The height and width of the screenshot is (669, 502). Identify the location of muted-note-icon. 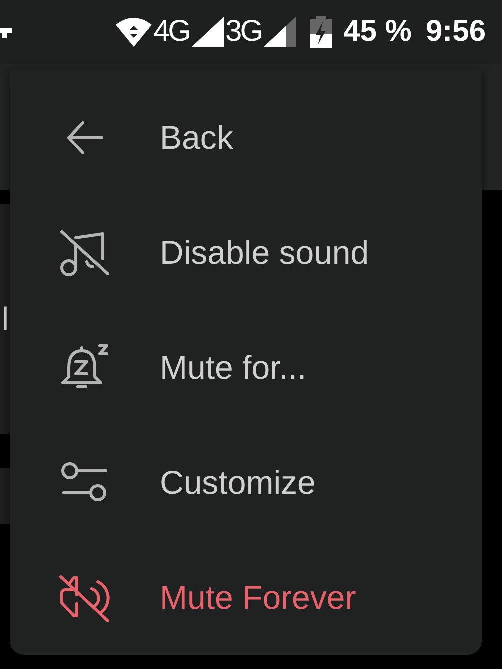
(85, 252).